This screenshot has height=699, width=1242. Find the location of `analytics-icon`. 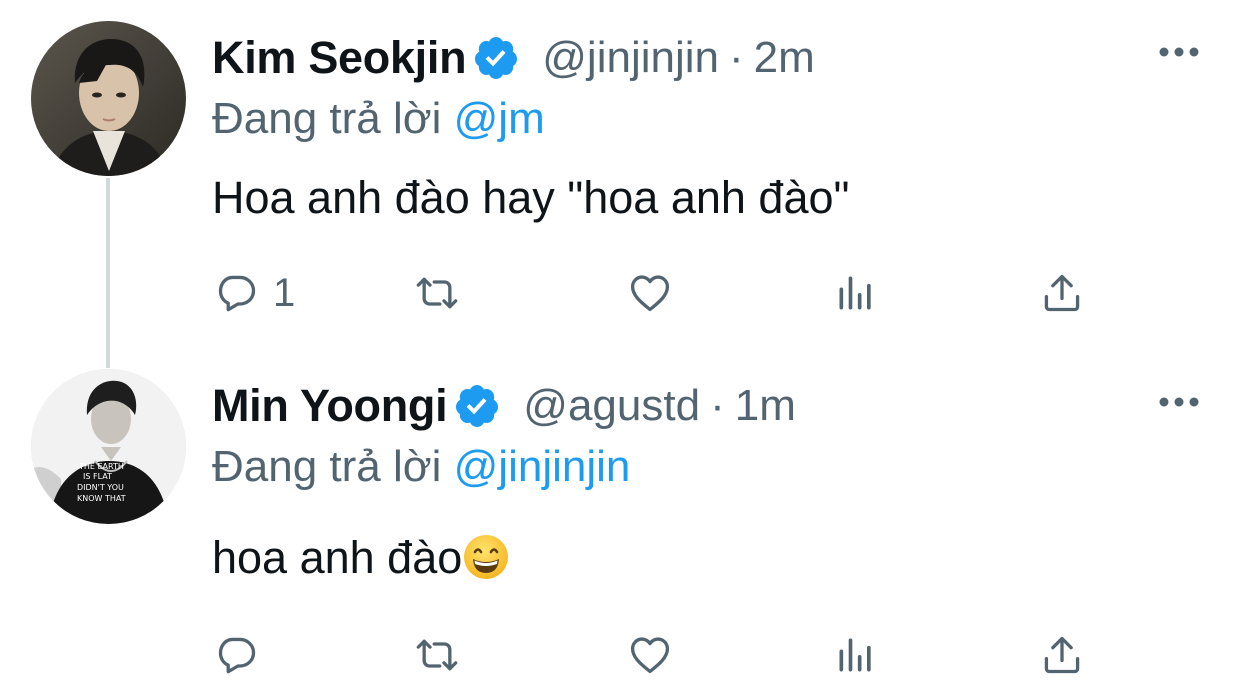

analytics-icon is located at coordinates (855, 655).